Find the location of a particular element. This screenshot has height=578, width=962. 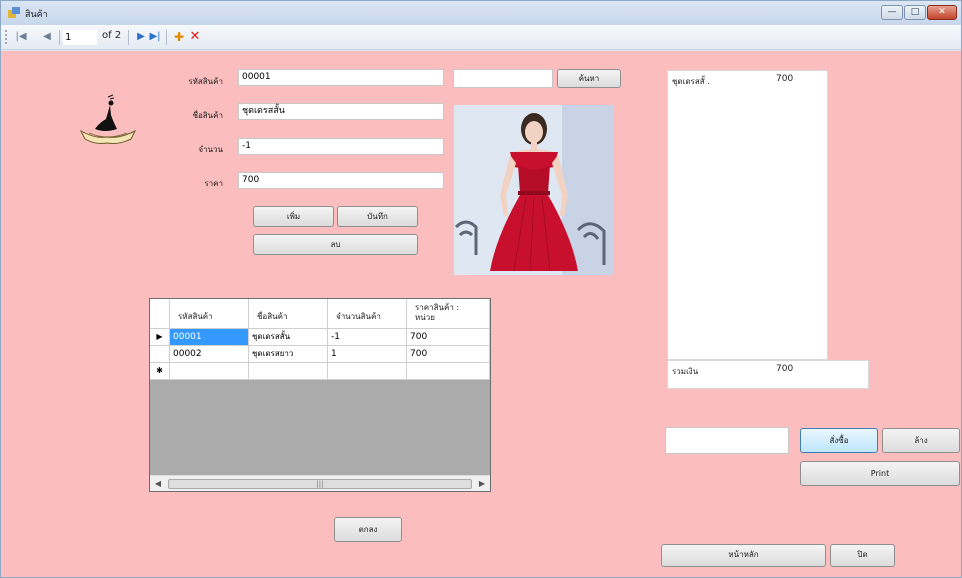

table-cell: 1 is located at coordinates (367, 354).